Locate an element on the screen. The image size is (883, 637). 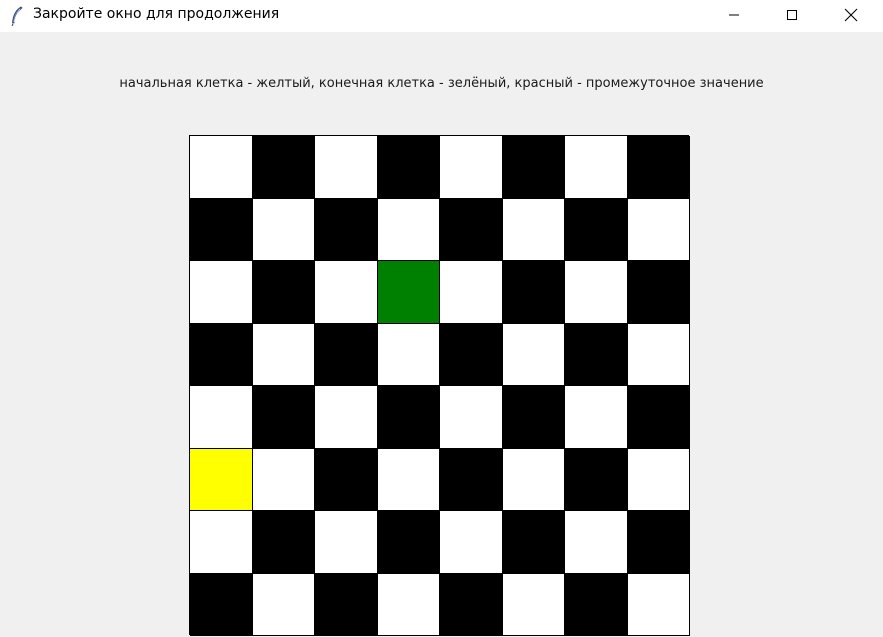
minimize-button is located at coordinates (734, 15).